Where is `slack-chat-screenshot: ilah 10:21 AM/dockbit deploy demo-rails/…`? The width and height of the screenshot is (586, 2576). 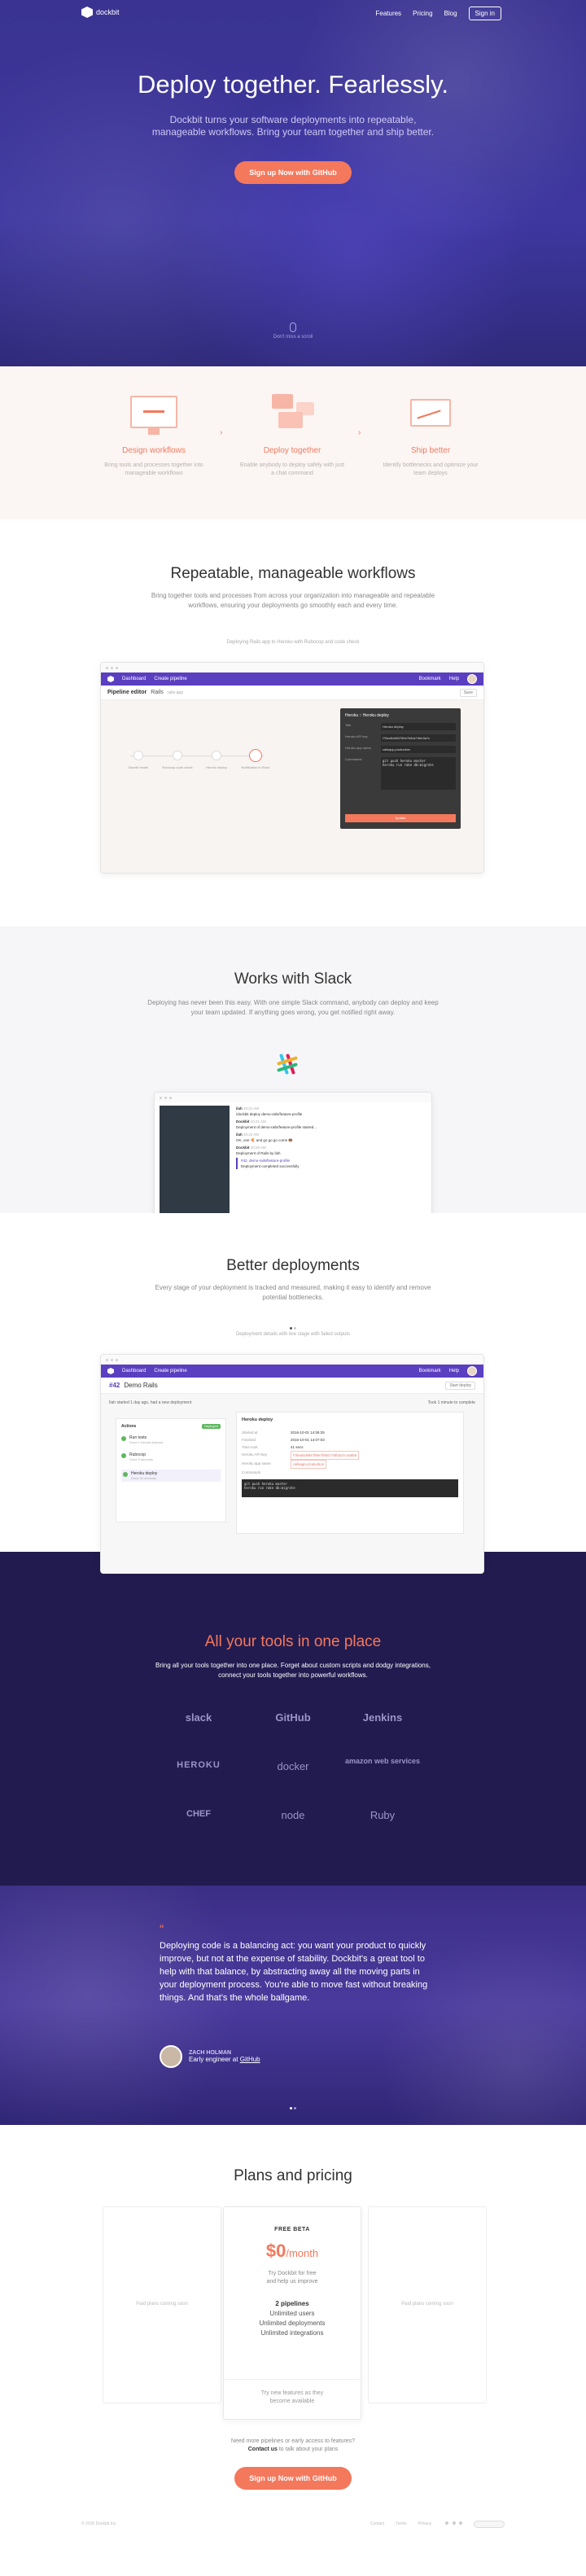 slack-chat-screenshot: ilah 10:21 AM/dockbit deploy demo-rails/… is located at coordinates (293, 1153).